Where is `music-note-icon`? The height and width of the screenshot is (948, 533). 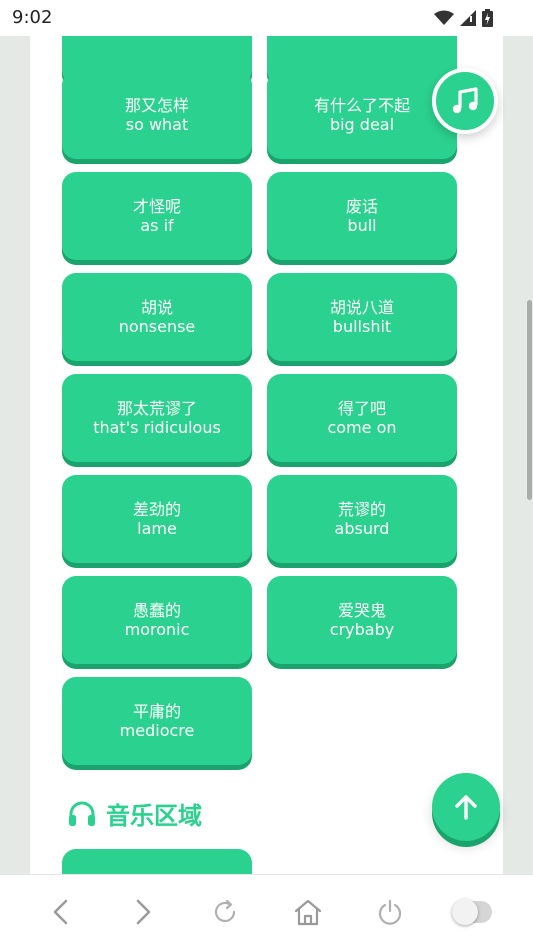
music-note-icon is located at coordinates (465, 100).